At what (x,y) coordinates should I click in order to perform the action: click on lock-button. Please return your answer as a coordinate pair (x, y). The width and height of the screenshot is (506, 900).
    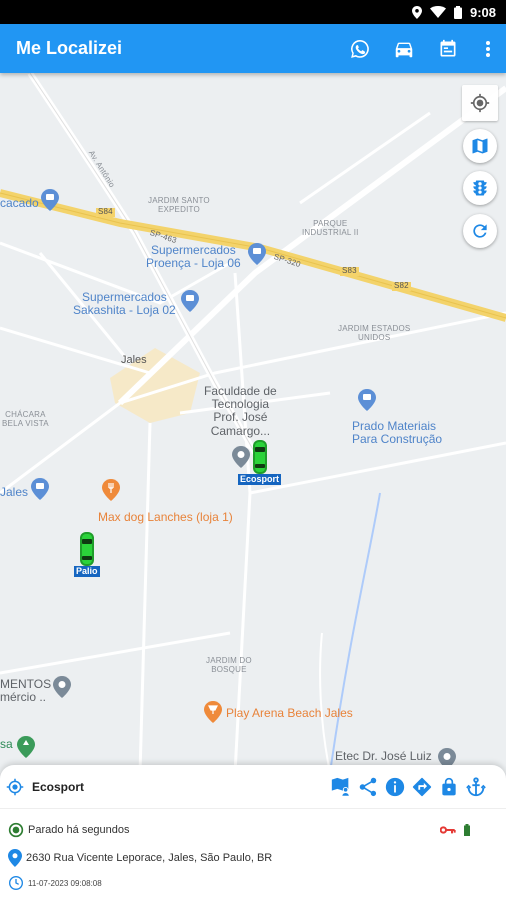
    Looking at the image, I should click on (449, 787).